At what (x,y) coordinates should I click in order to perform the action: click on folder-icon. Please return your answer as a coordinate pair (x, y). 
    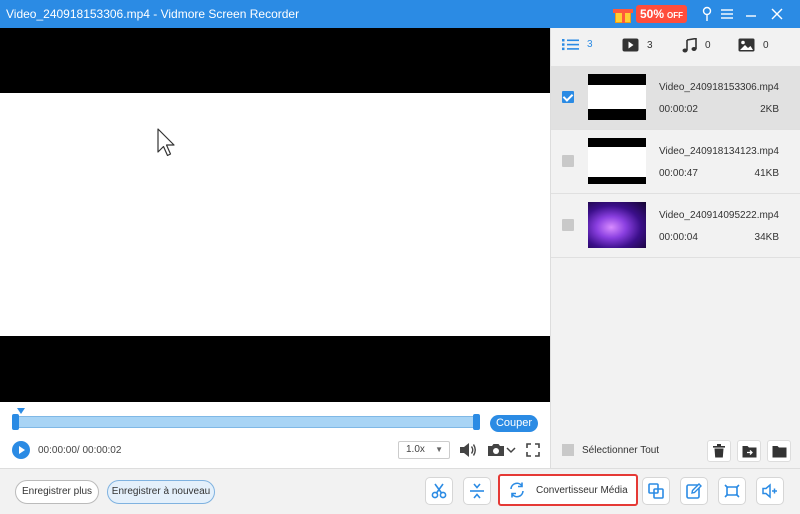
    Looking at the image, I should click on (779, 451).